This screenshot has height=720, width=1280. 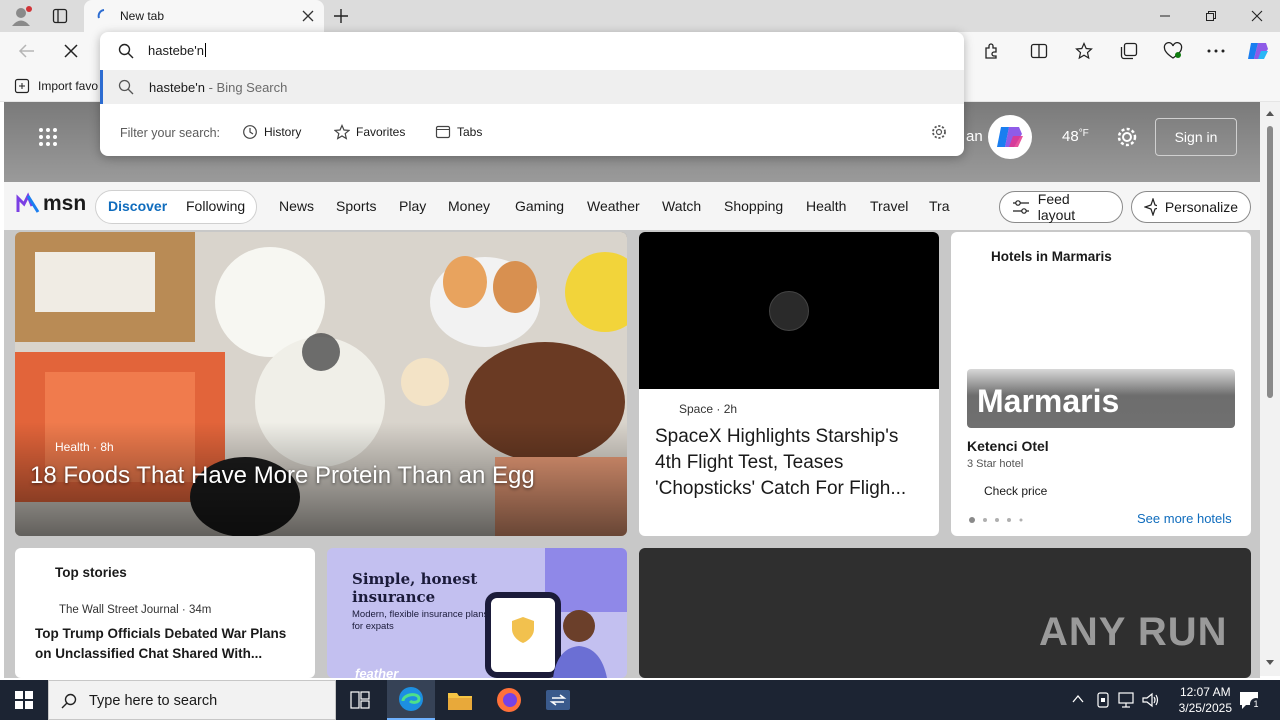 What do you see at coordinates (412, 206) in the screenshot?
I see `nav-play: Play` at bounding box center [412, 206].